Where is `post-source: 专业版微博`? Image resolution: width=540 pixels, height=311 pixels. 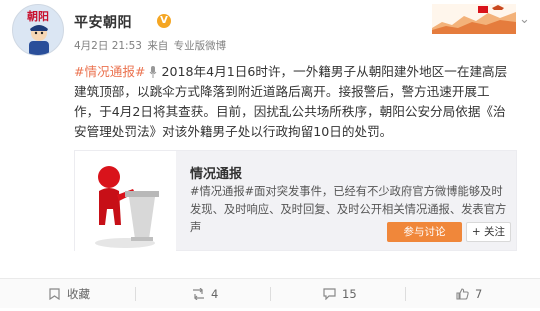 post-source: 专业版微博 is located at coordinates (200, 46).